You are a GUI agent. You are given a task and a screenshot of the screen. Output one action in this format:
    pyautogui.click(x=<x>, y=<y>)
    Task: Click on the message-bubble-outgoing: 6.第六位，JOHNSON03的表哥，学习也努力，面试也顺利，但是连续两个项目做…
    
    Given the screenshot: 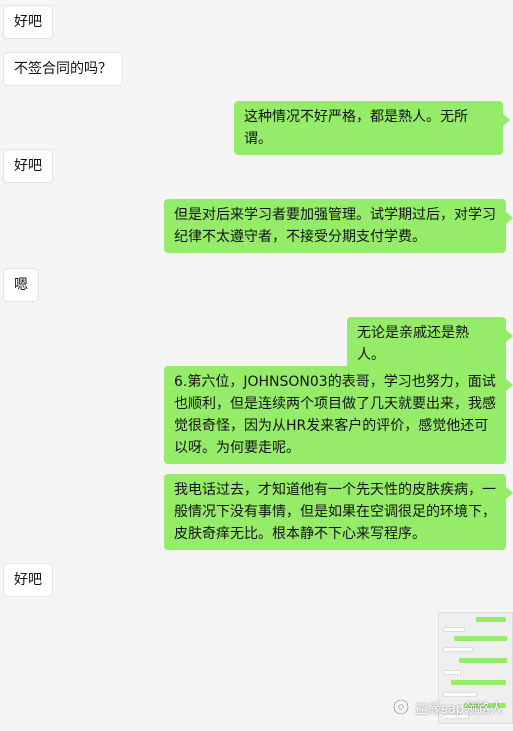 What is the action you would take?
    pyautogui.click(x=338, y=415)
    